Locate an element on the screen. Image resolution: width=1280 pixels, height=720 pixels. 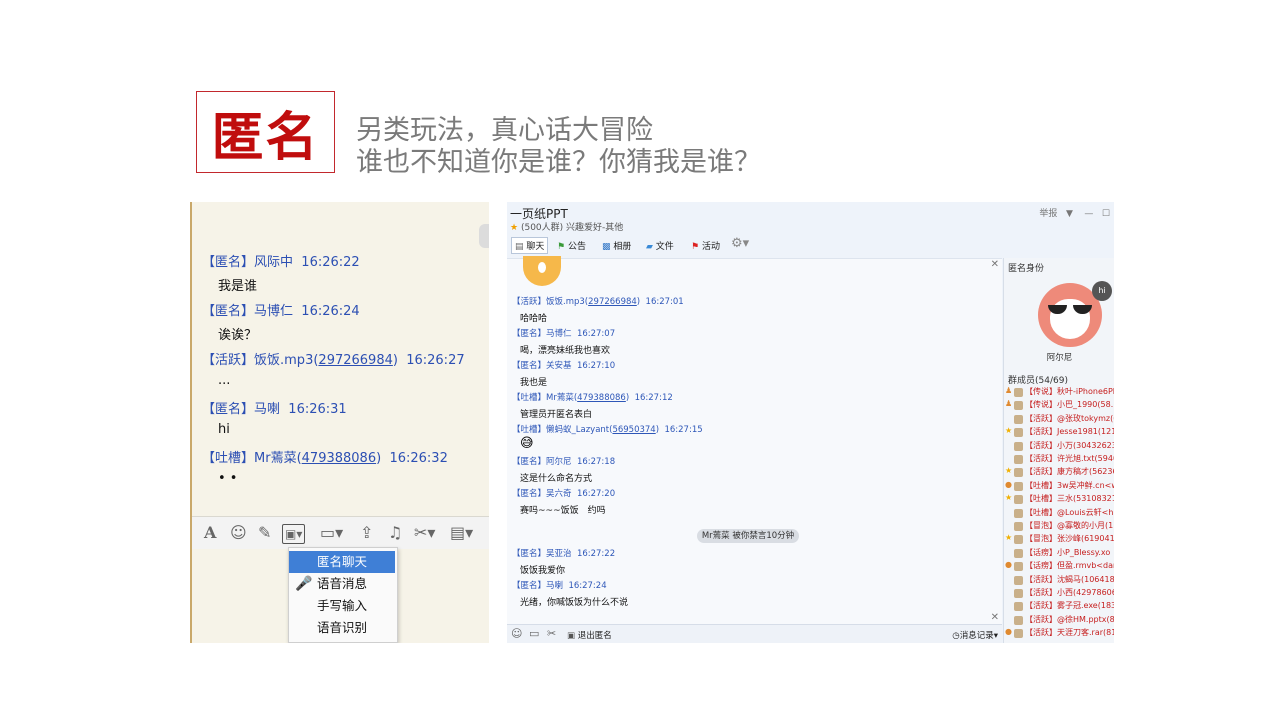
sender-name: 阿尔尼 is located at coordinates (559, 462).